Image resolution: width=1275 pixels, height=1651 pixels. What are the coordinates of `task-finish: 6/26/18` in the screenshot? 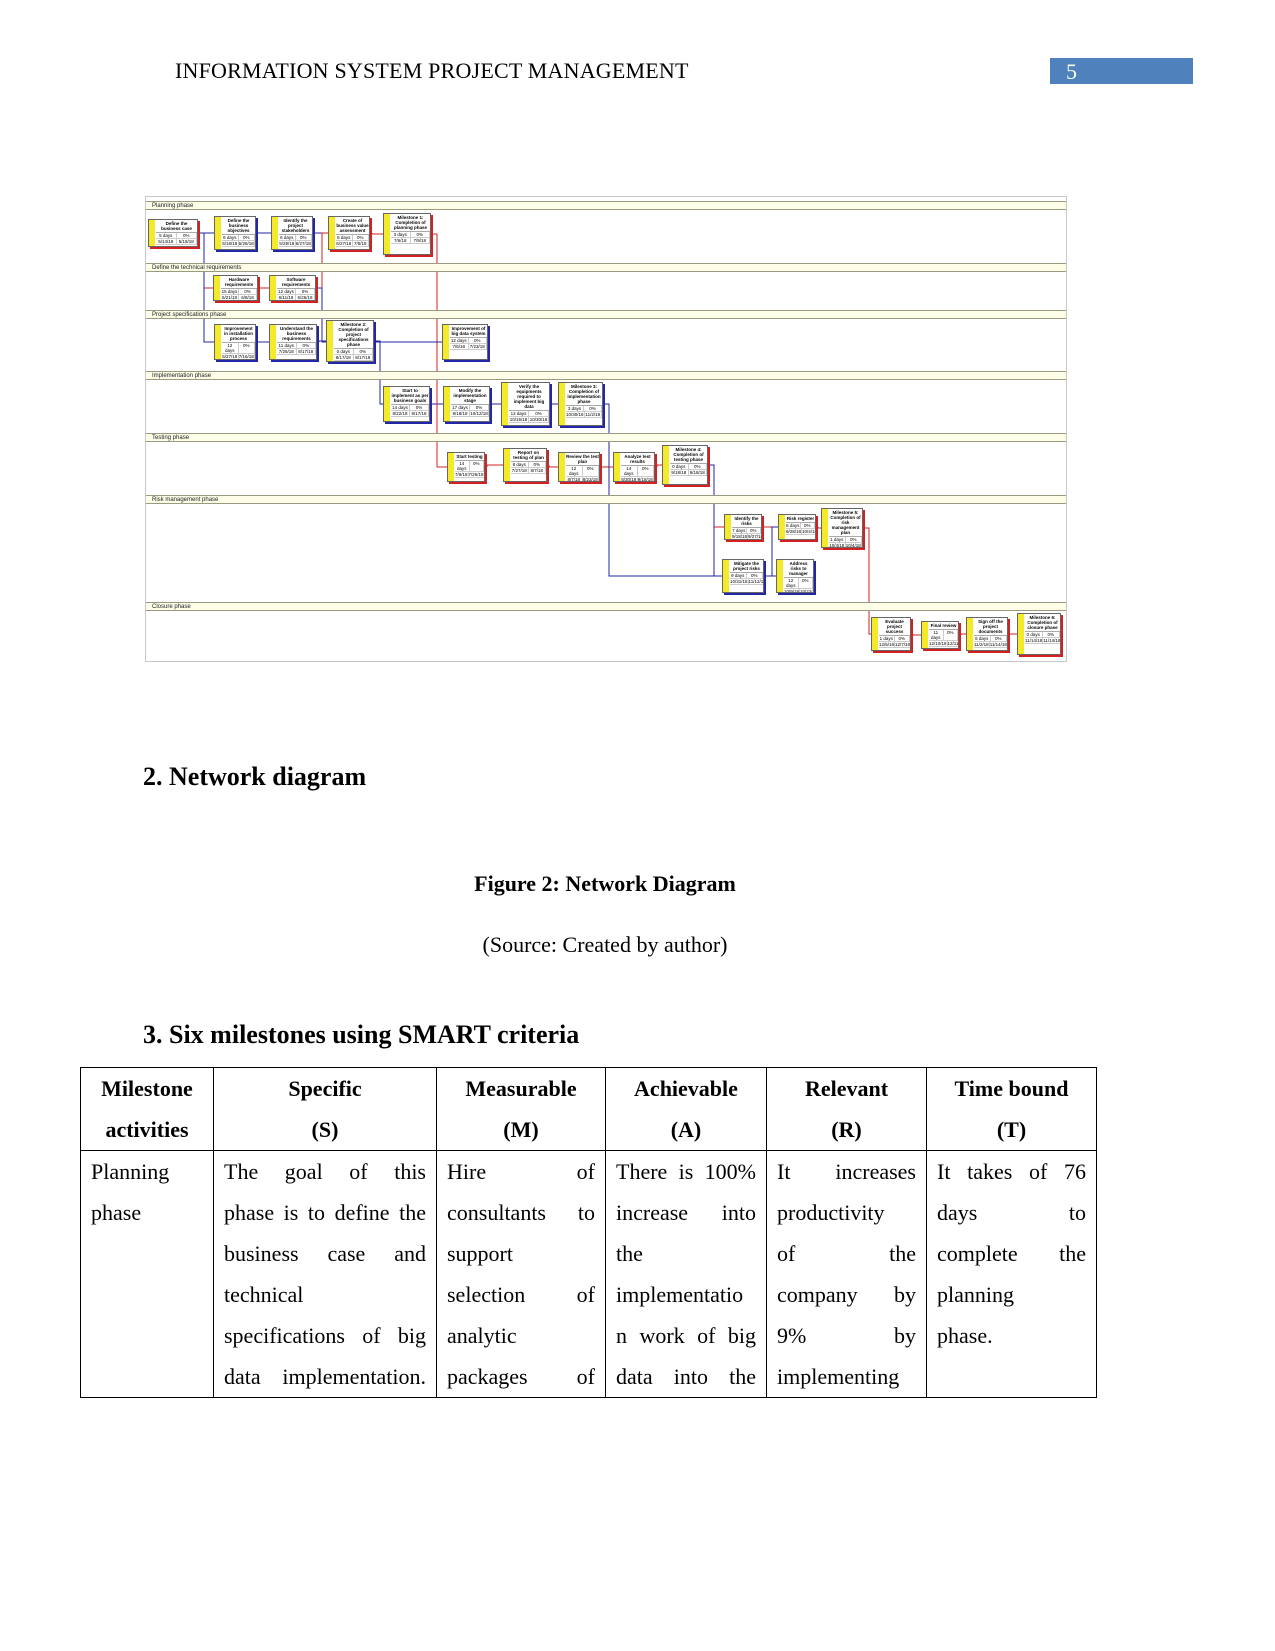 It's located at (305, 297).